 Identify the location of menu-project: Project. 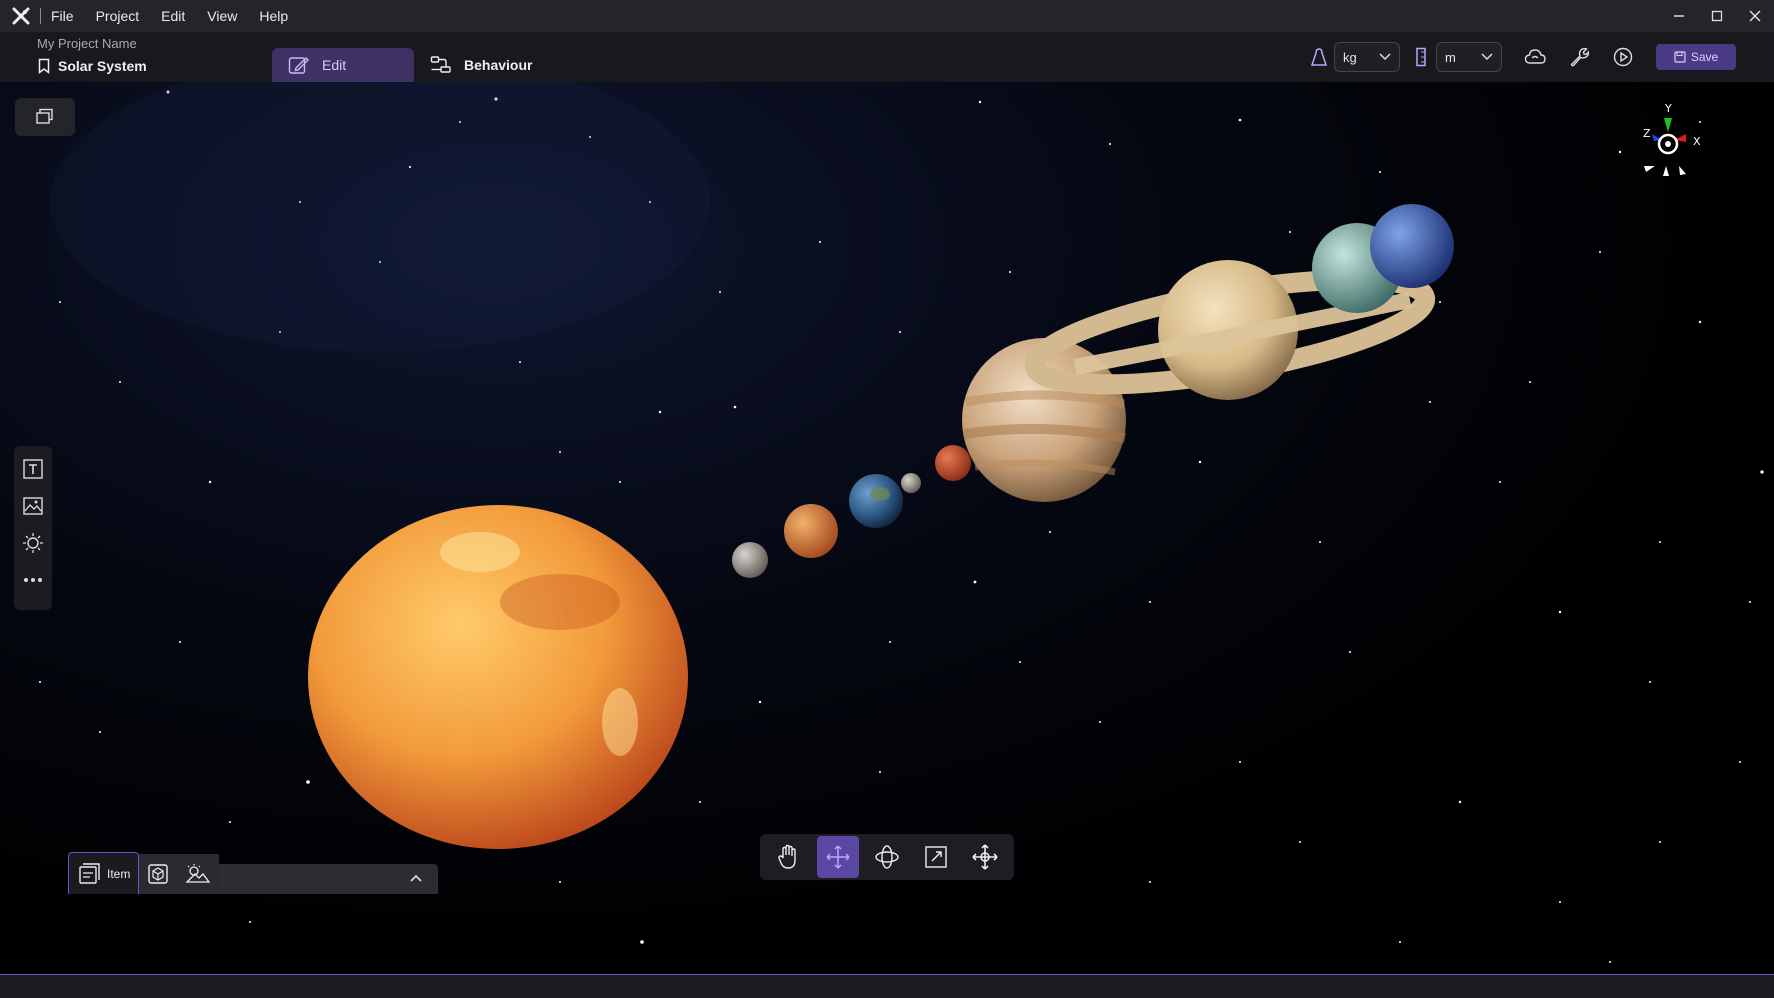
(118, 16).